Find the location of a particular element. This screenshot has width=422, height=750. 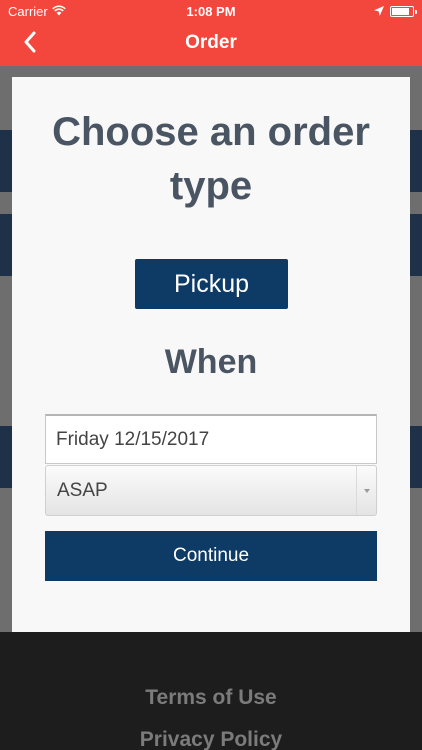

header: Carrier 1:08 PM Order is located at coordinates (211, 33).